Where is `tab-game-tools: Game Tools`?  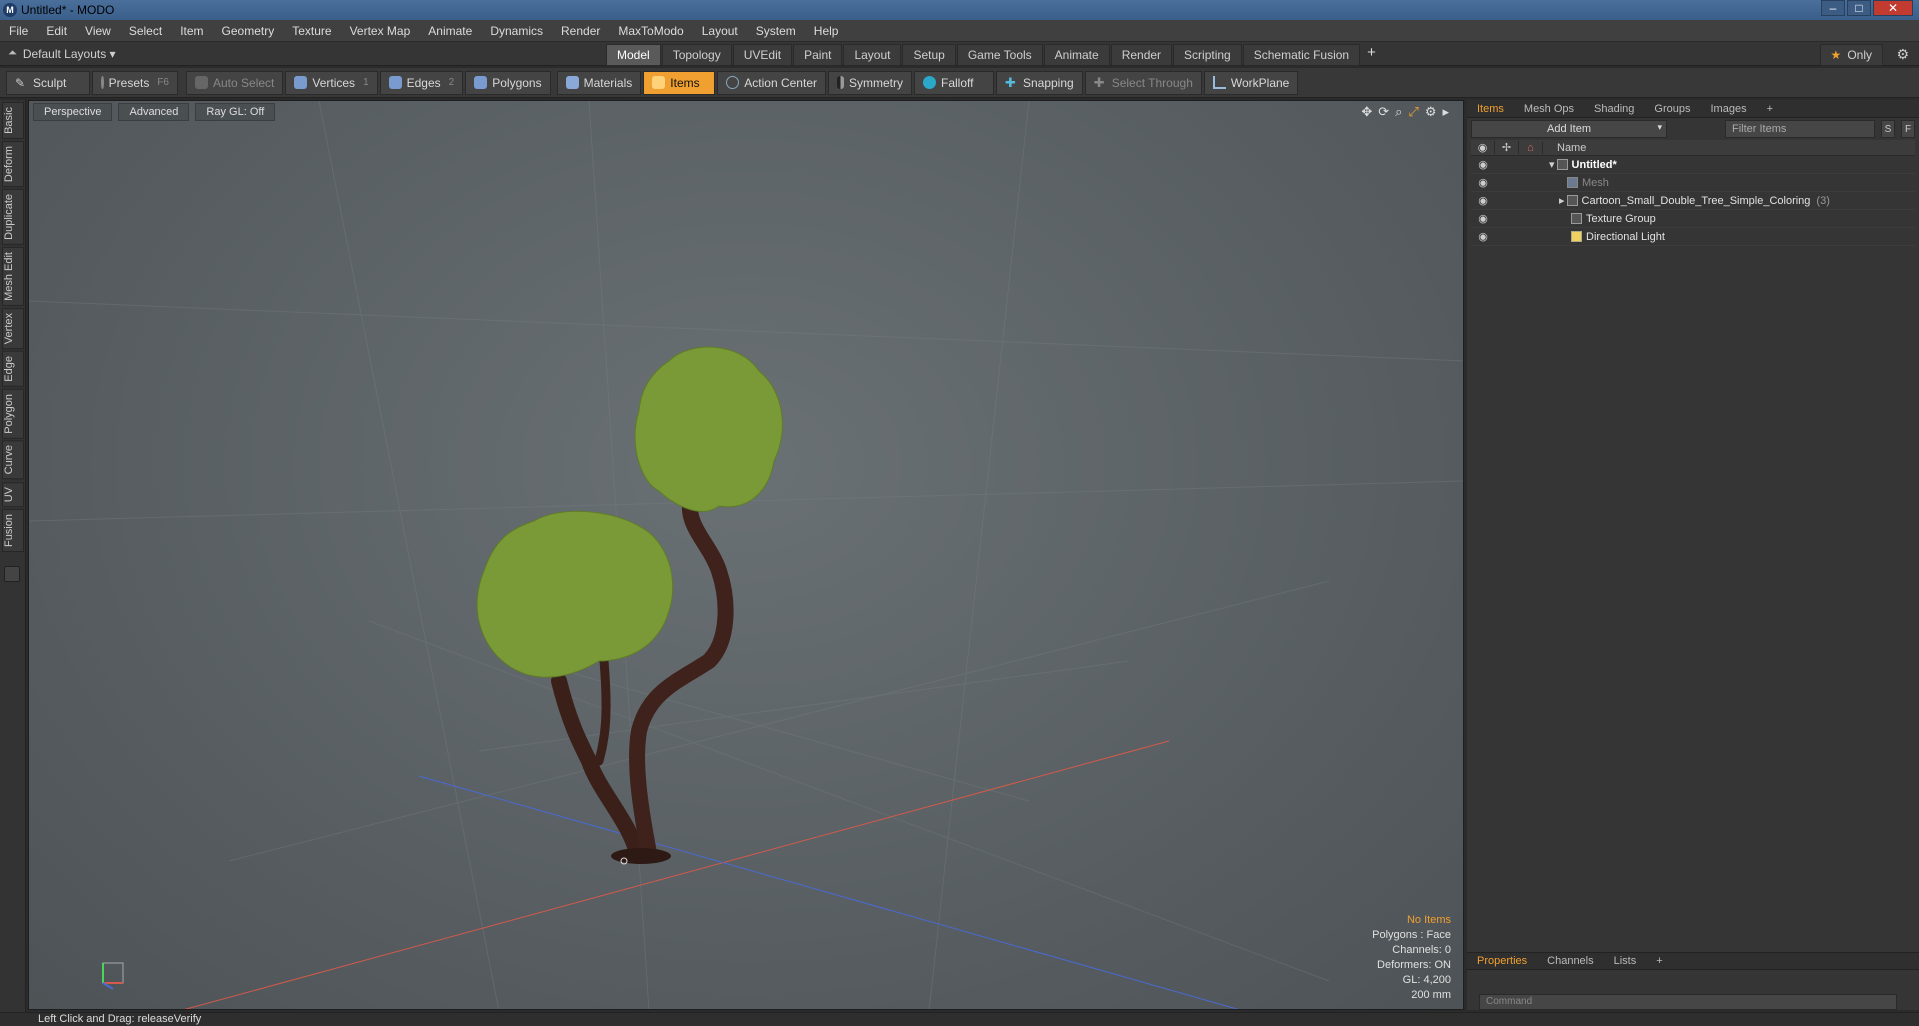 tab-game-tools: Game Tools is located at coordinates (999, 55).